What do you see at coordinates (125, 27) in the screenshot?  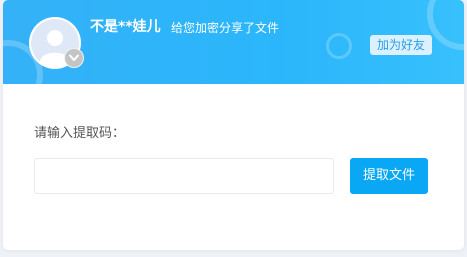 I see `sharer-name: 不是**娃儿` at bounding box center [125, 27].